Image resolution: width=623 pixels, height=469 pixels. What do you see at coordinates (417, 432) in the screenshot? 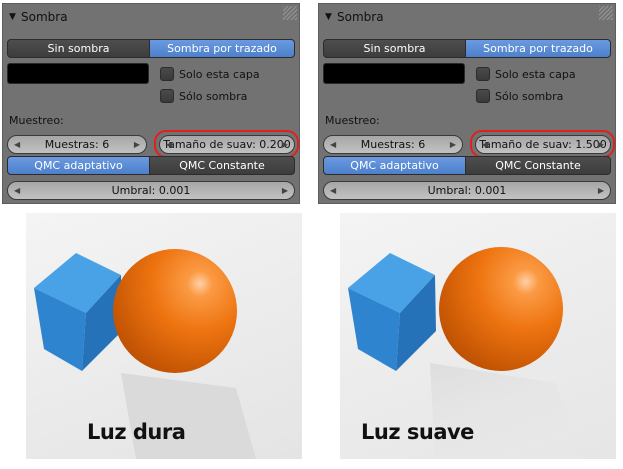
I see `caption-soft-light: Luz suave` at bounding box center [417, 432].